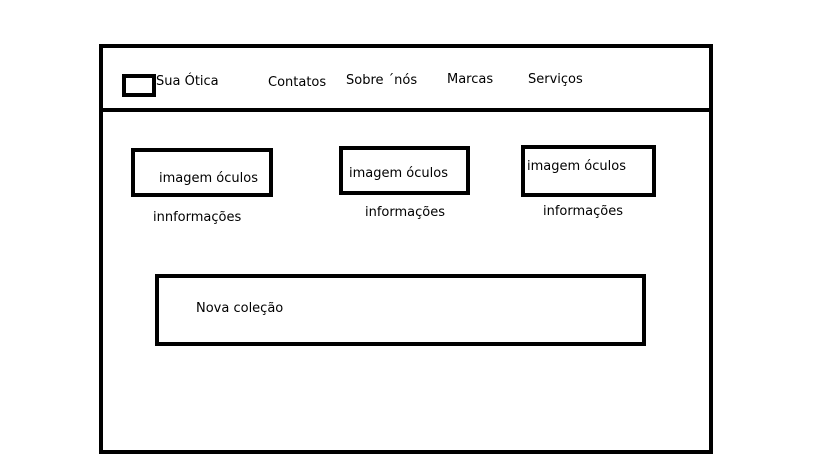 The height and width of the screenshot is (460, 819). I want to click on nav-sobre-nos: Sobre ´nós, so click(381, 81).